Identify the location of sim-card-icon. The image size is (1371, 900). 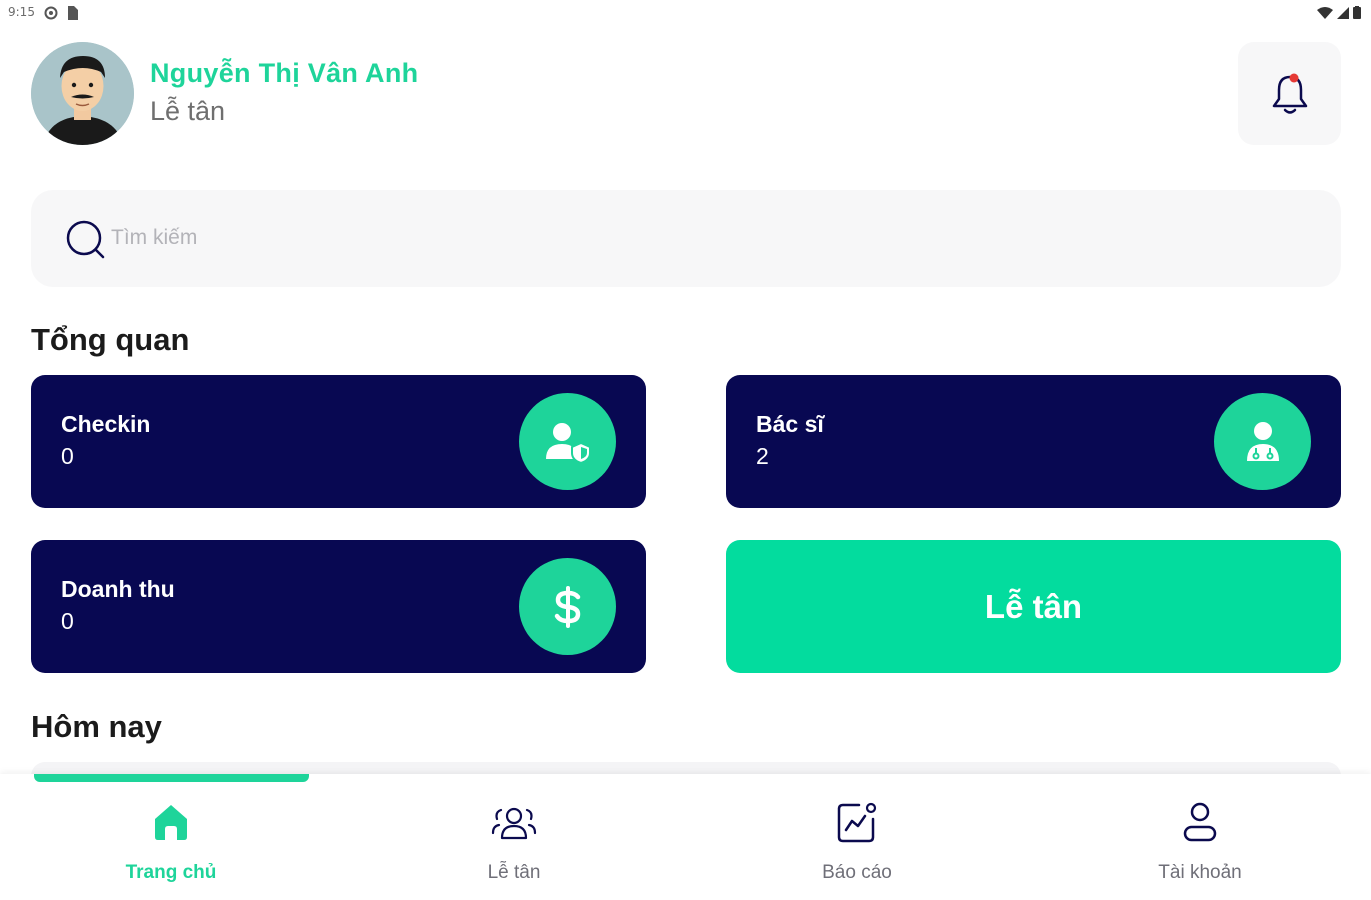
(73, 13).